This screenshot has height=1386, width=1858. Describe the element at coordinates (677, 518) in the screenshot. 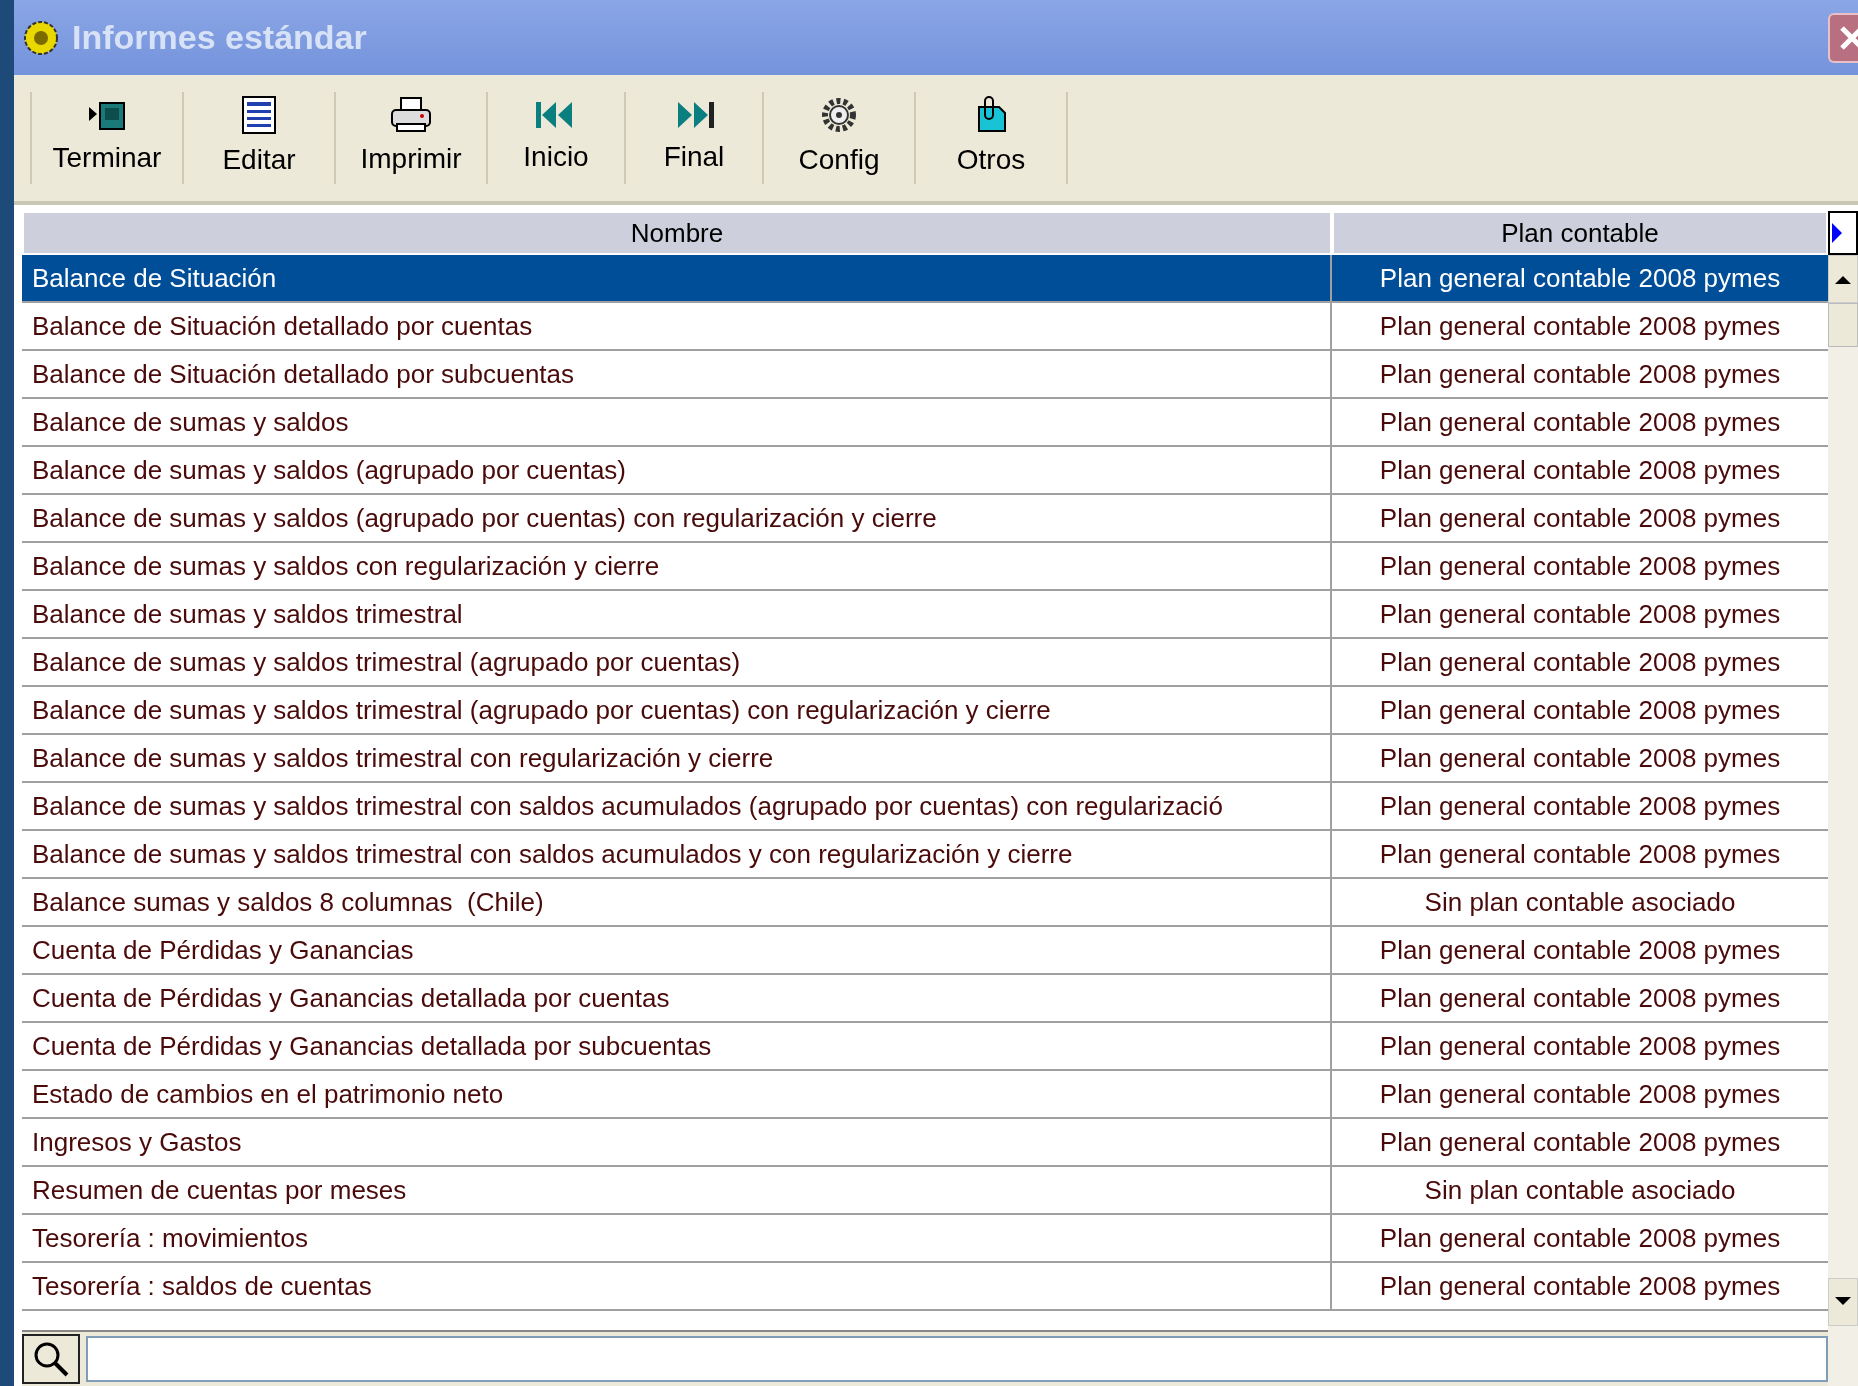

I see `table-cell: Balance de sumas y saldos (agrupado por cuentas) con regularización y cierre` at that location.